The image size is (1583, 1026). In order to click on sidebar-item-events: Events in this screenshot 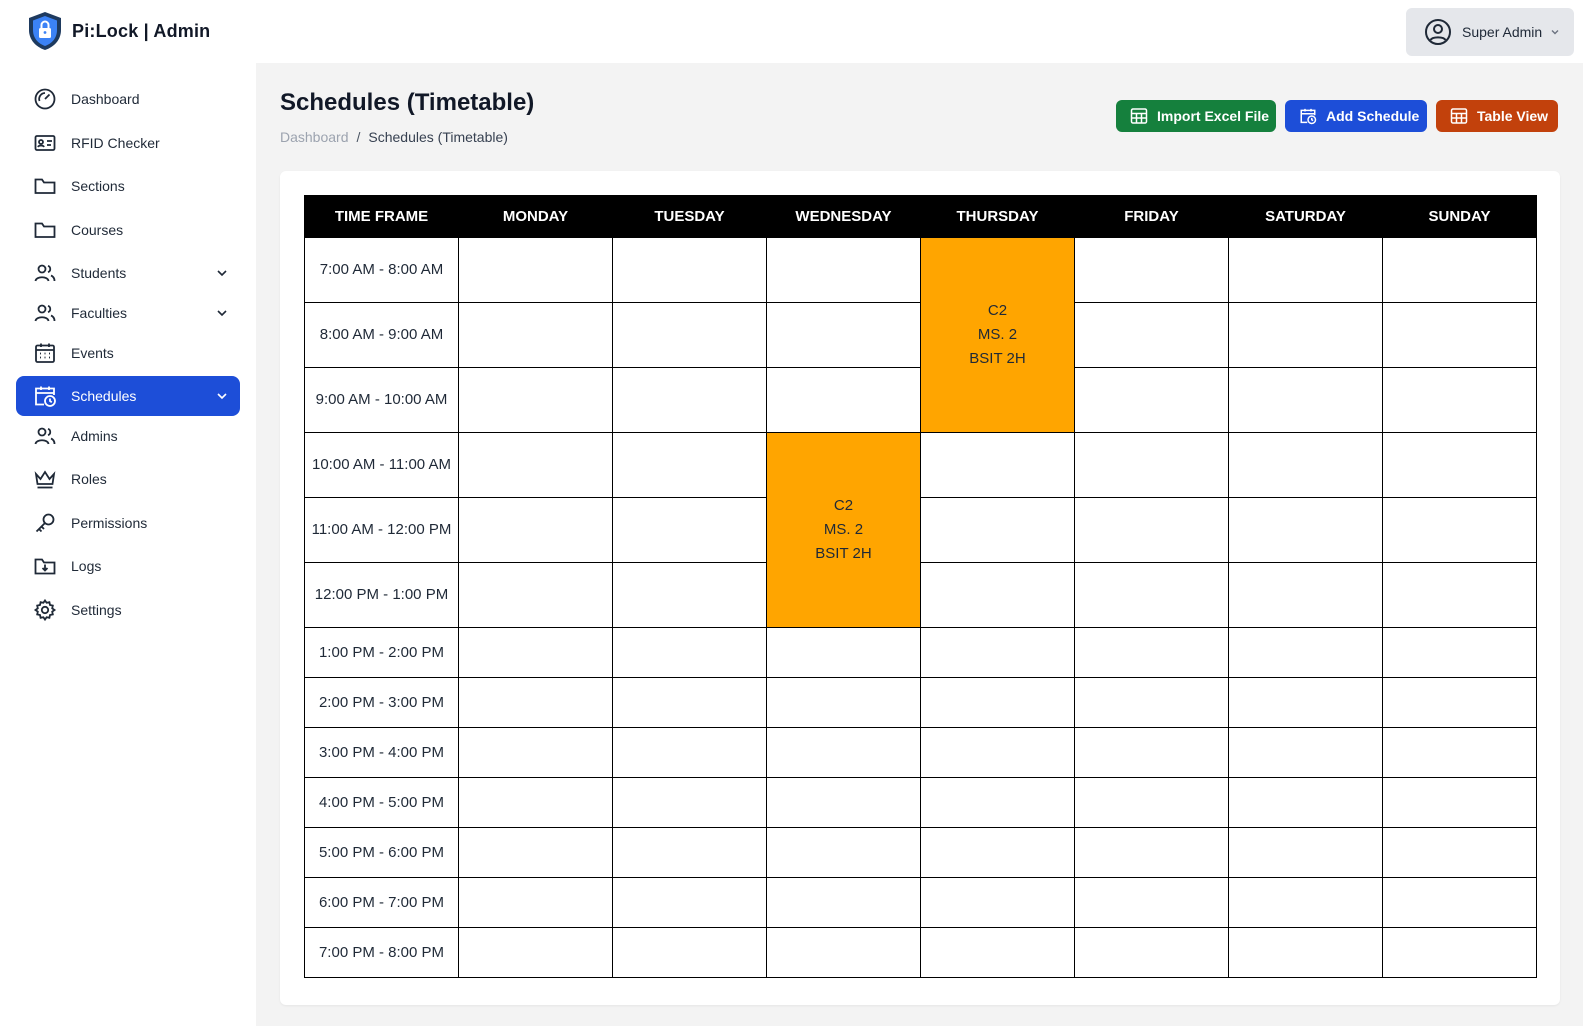, I will do `click(128, 353)`.